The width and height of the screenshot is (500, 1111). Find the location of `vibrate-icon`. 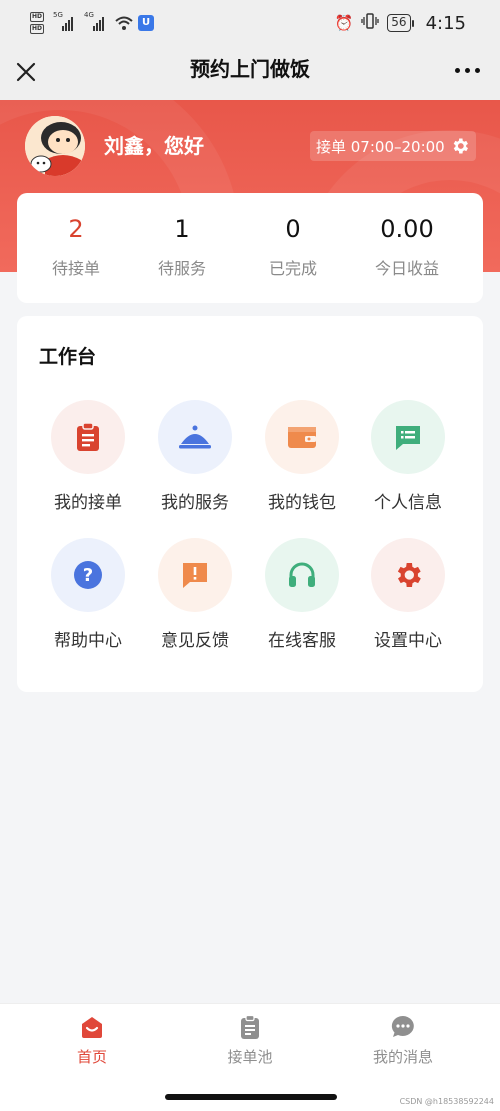

vibrate-icon is located at coordinates (370, 23).